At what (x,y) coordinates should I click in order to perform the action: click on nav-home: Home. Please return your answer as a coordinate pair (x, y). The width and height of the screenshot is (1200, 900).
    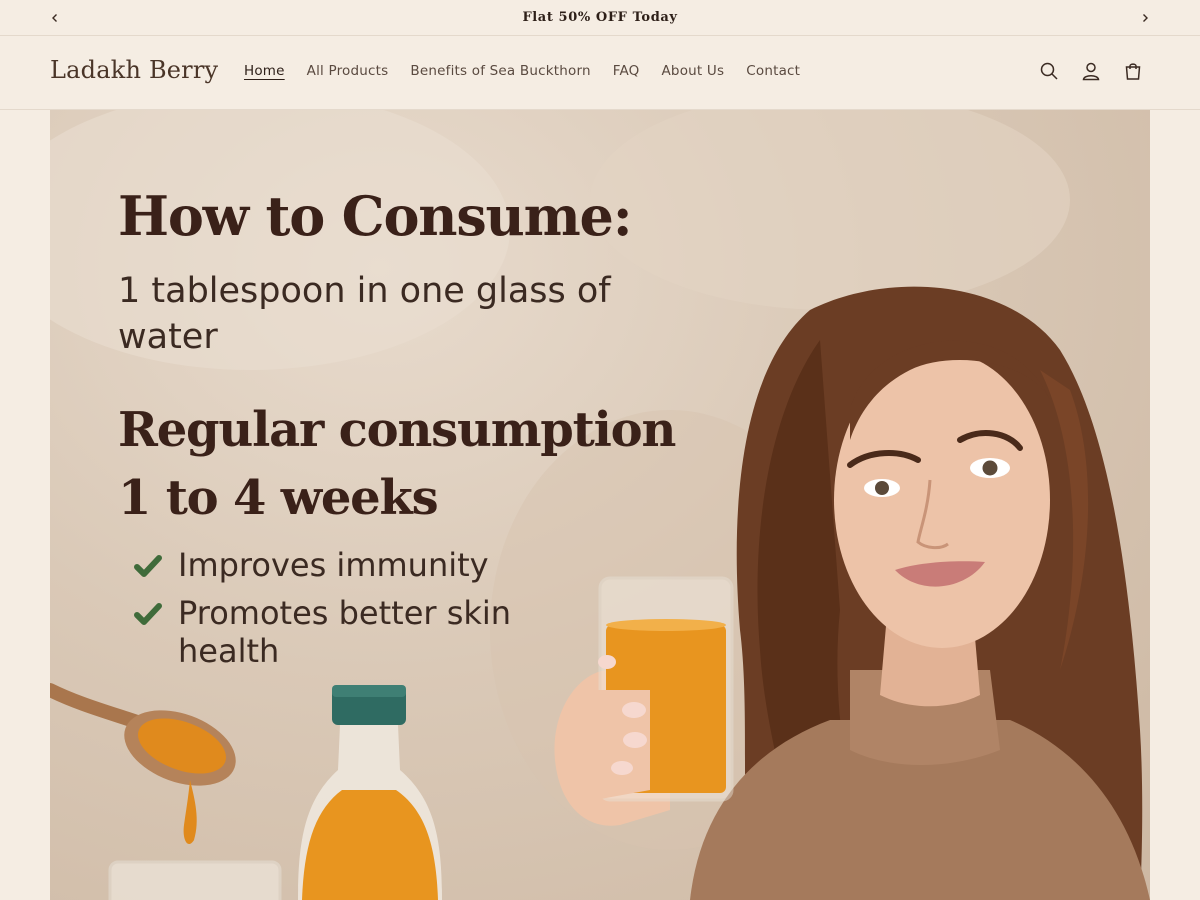
    Looking at the image, I should click on (264, 71).